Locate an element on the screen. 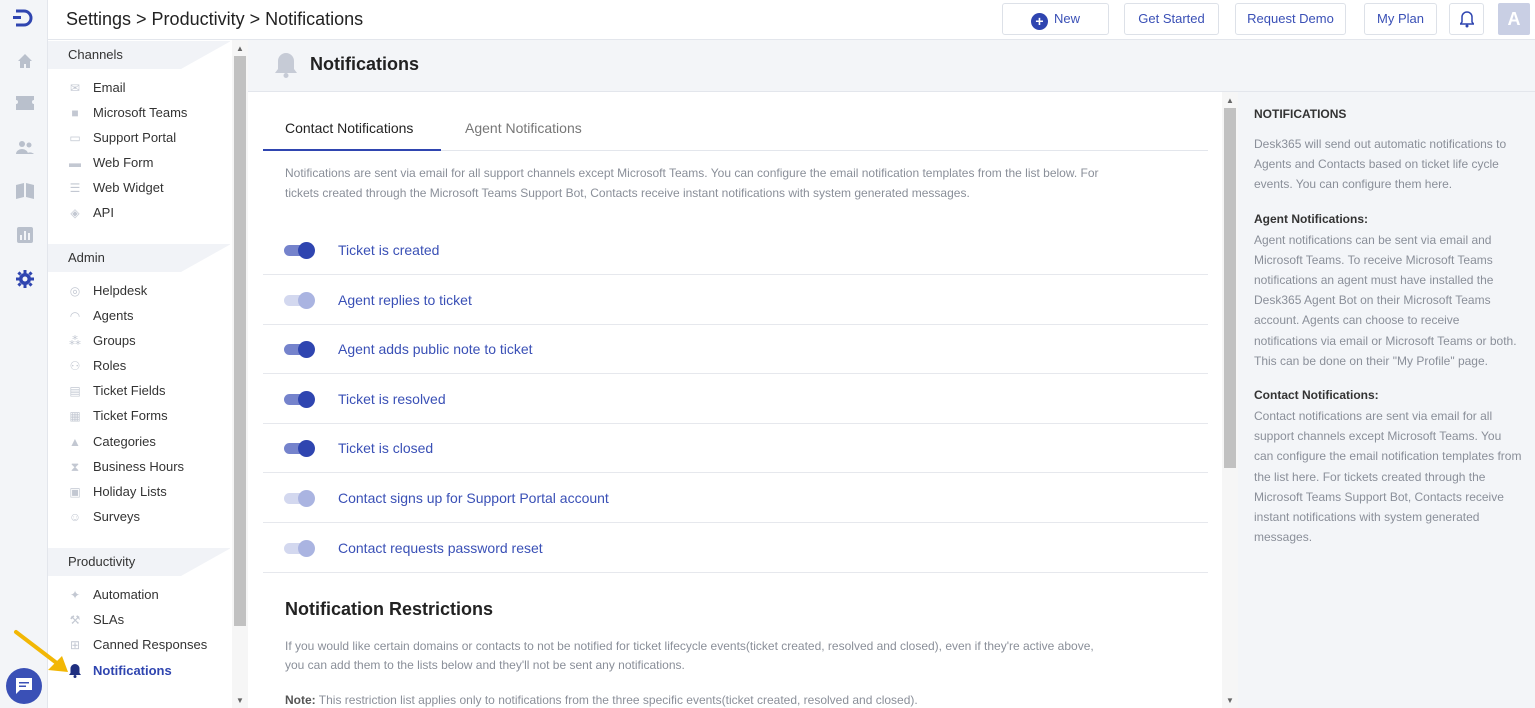 The height and width of the screenshot is (708, 1535). sidebar-item-label: Groups is located at coordinates (114, 340).